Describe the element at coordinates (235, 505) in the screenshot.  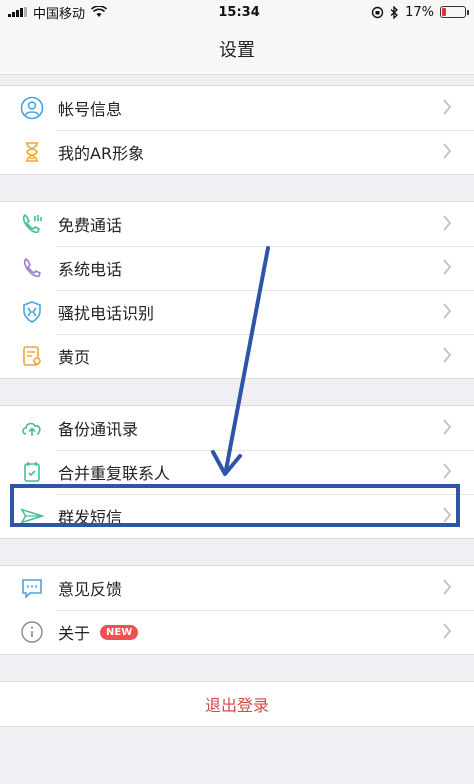
I see `highlight-box` at that location.